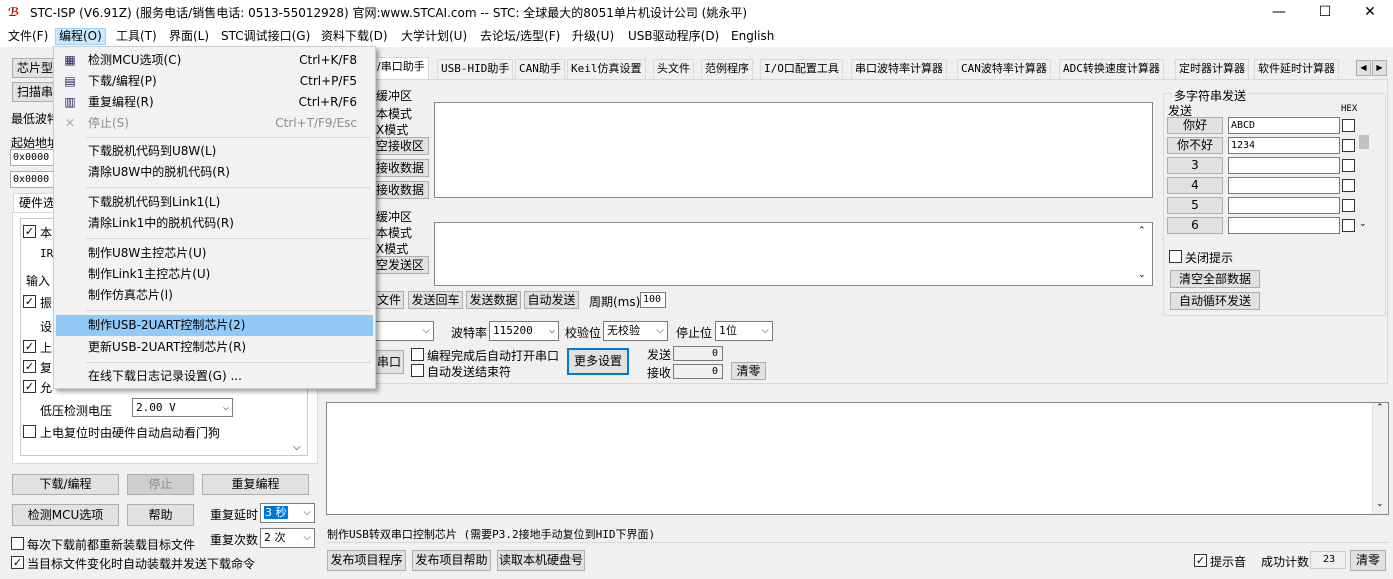 Image resolution: width=1393 pixels, height=579 pixels. What do you see at coordinates (366, 560) in the screenshot?
I see `publish-project-button: 发布项目程序` at bounding box center [366, 560].